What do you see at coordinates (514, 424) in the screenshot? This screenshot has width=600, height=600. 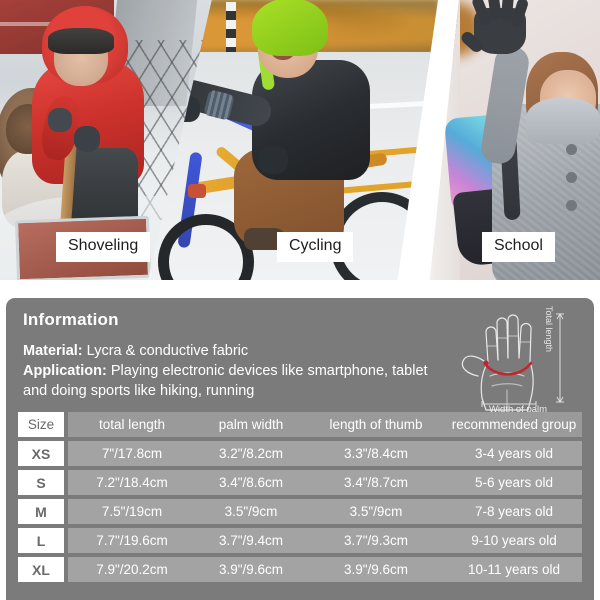 I see `header-recommended-group: recommended group` at bounding box center [514, 424].